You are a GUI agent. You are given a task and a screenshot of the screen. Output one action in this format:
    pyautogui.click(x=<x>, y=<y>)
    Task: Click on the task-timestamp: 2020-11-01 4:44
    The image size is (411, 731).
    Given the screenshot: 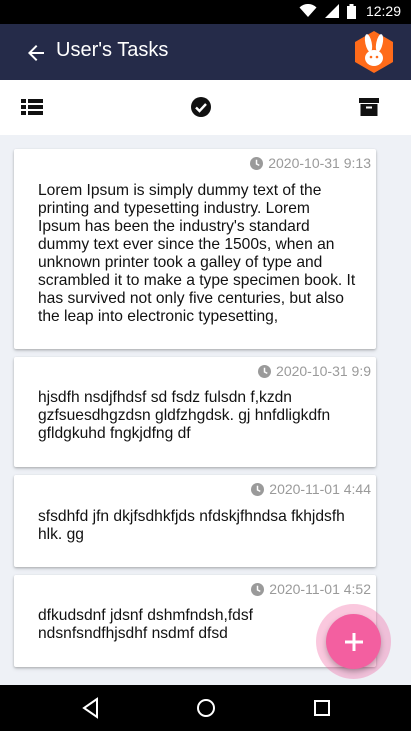 What is the action you would take?
    pyautogui.click(x=311, y=489)
    